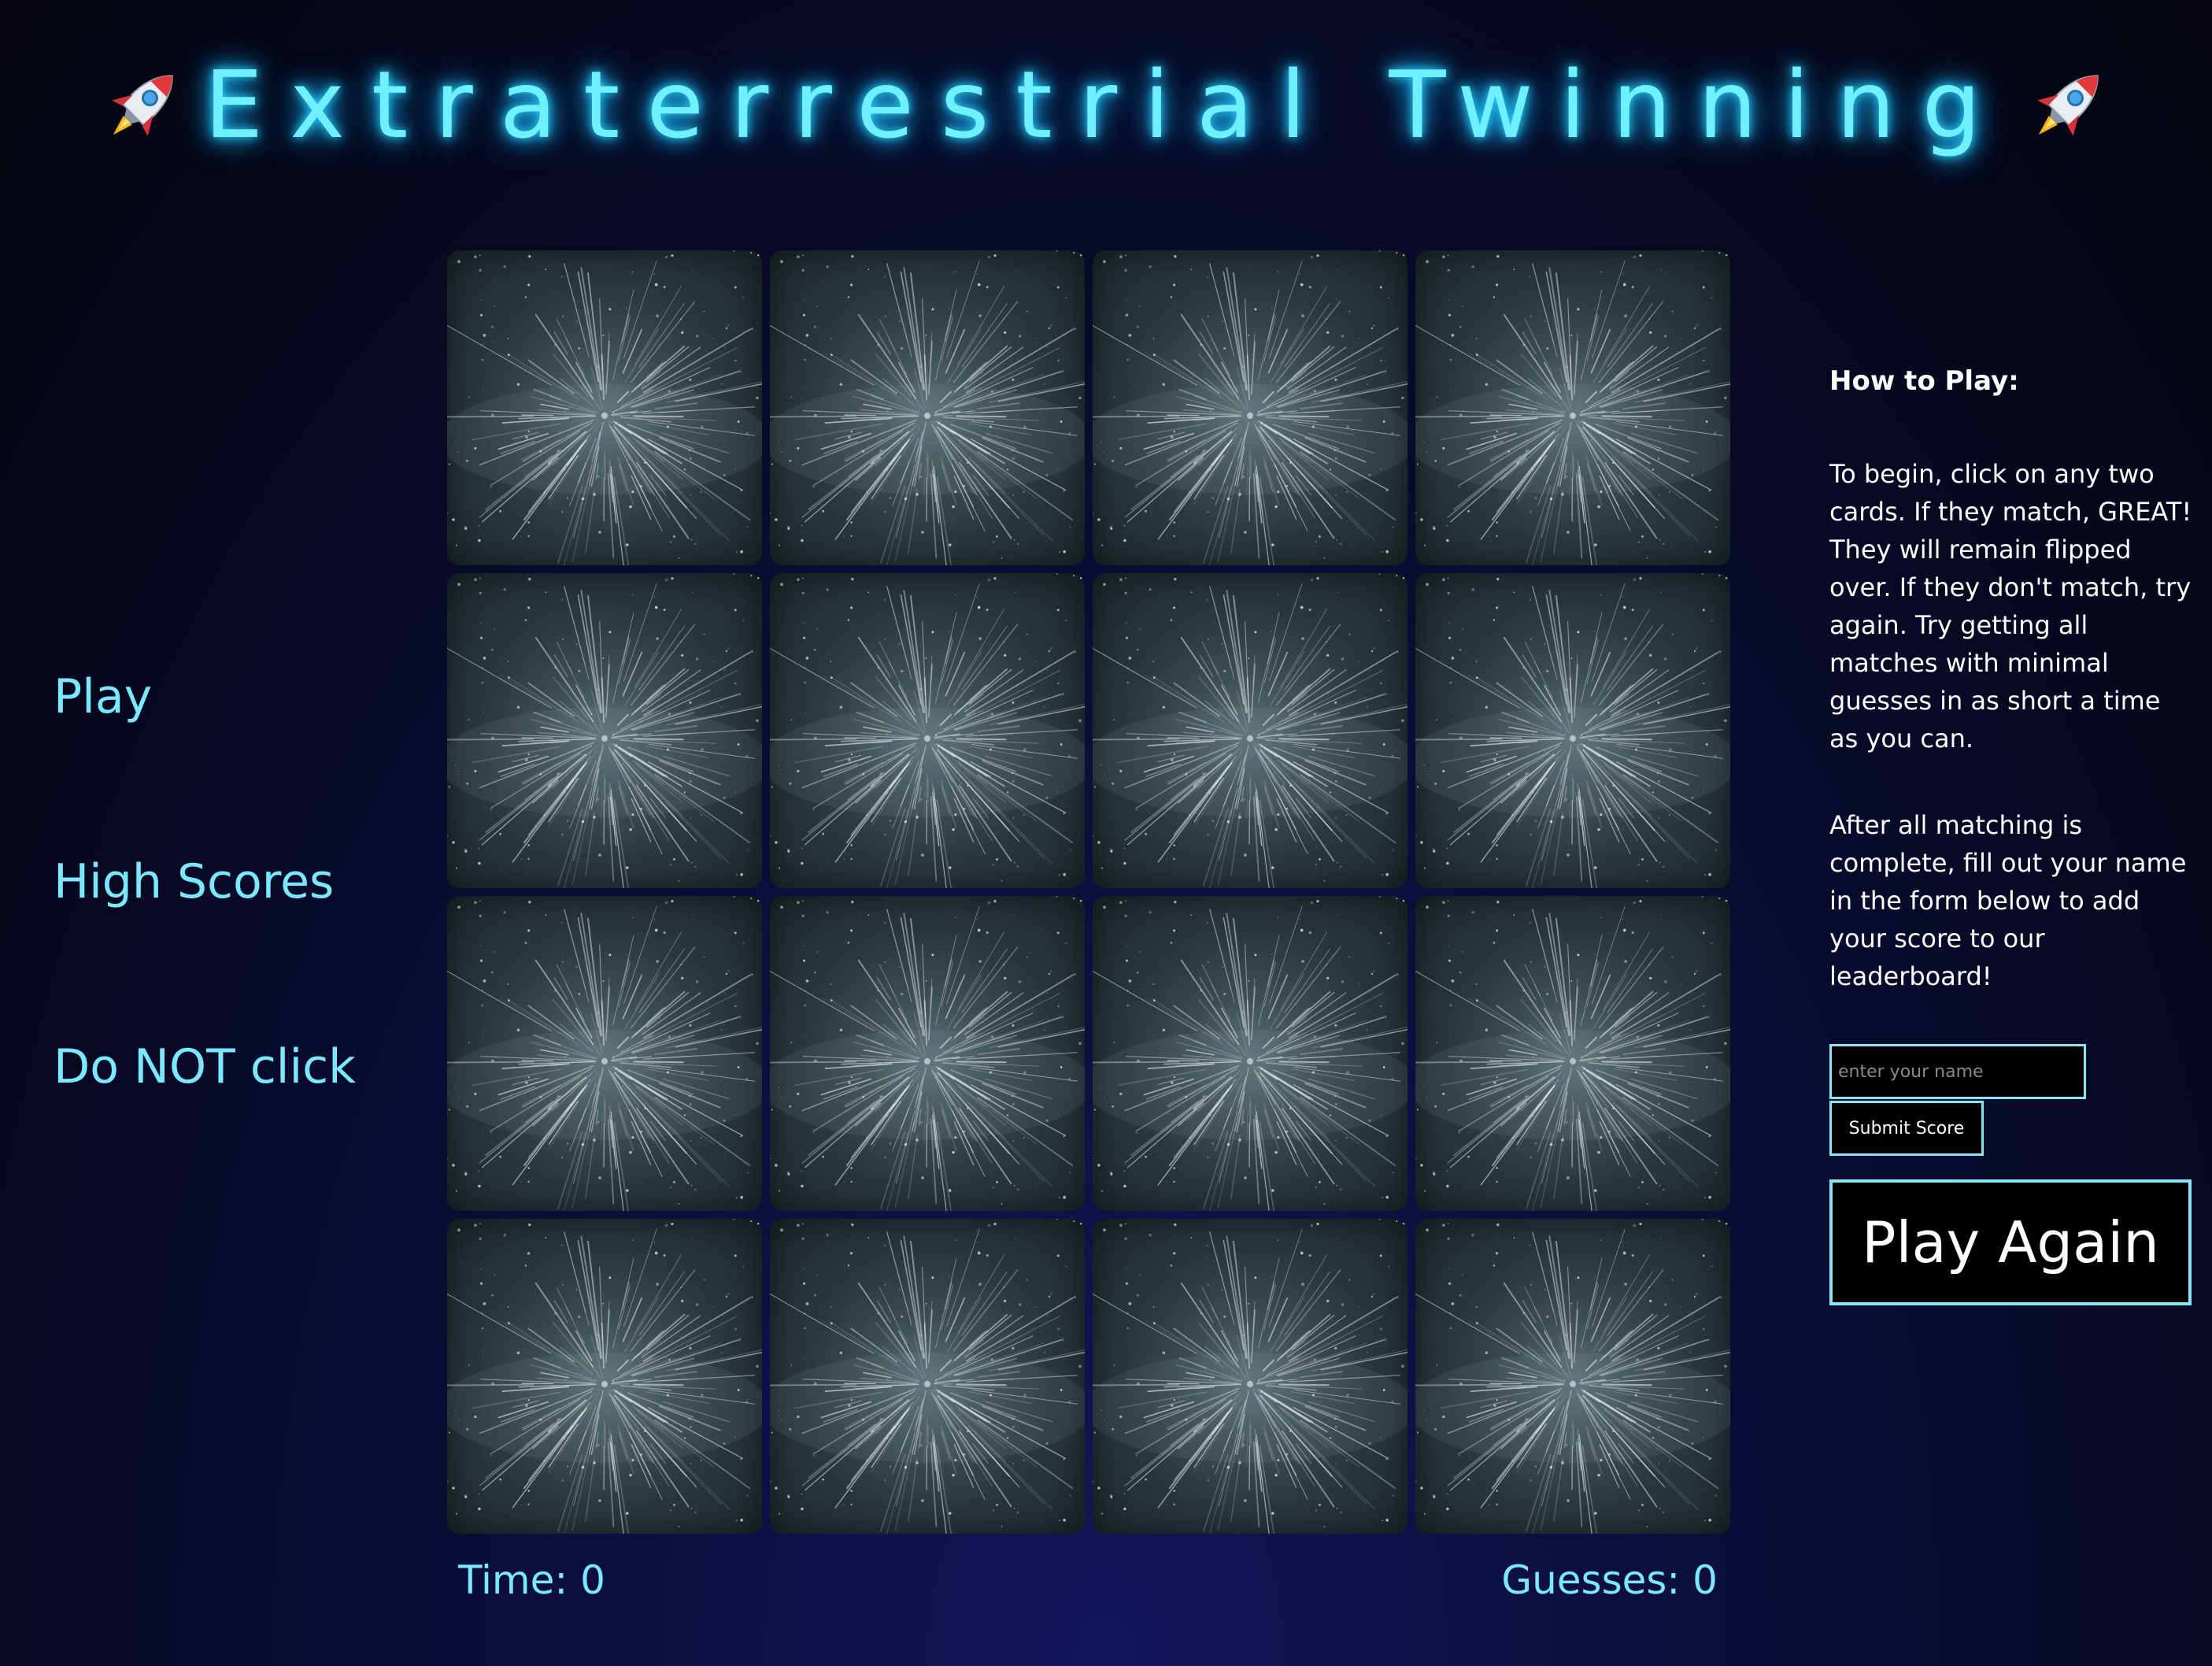 Image resolution: width=2212 pixels, height=1666 pixels. What do you see at coordinates (194, 881) in the screenshot?
I see `nav-high-scores-link: High Scores` at bounding box center [194, 881].